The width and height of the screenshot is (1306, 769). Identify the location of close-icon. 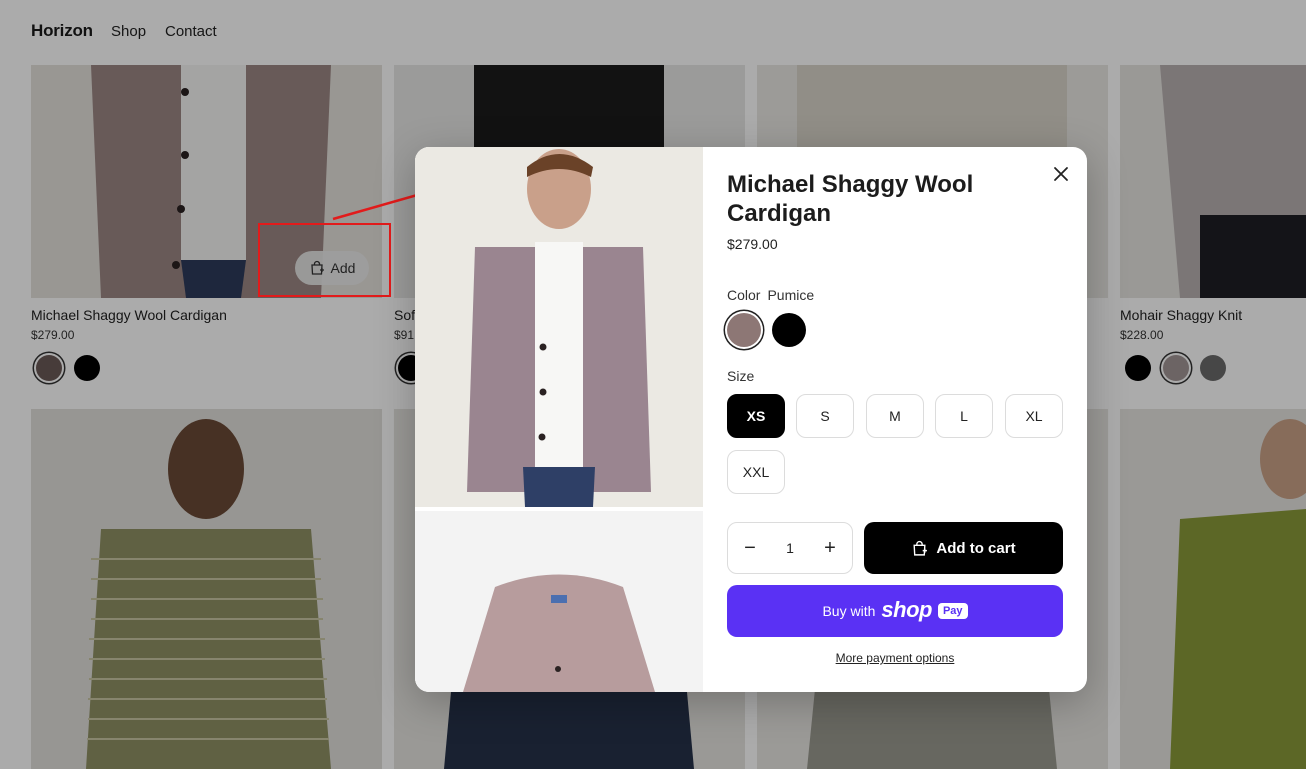
(1061, 174).